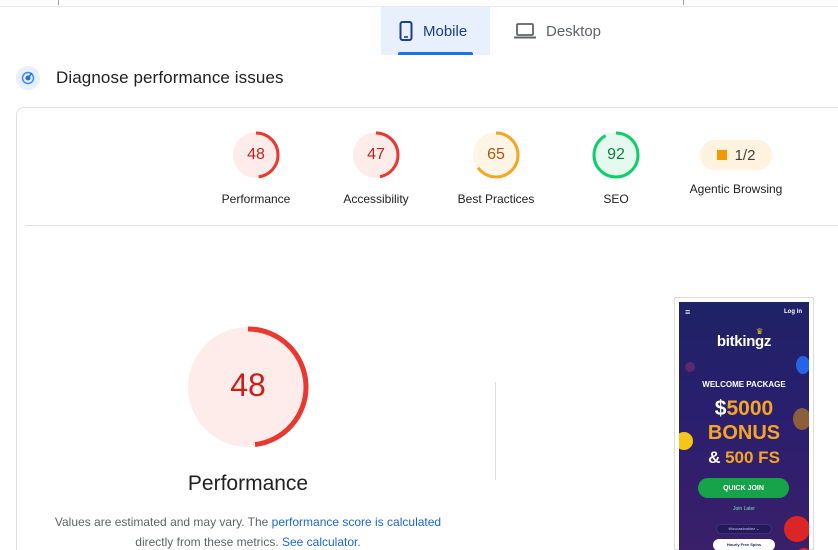  What do you see at coordinates (376, 199) in the screenshot?
I see `accessibility-label: Accessibility` at bounding box center [376, 199].